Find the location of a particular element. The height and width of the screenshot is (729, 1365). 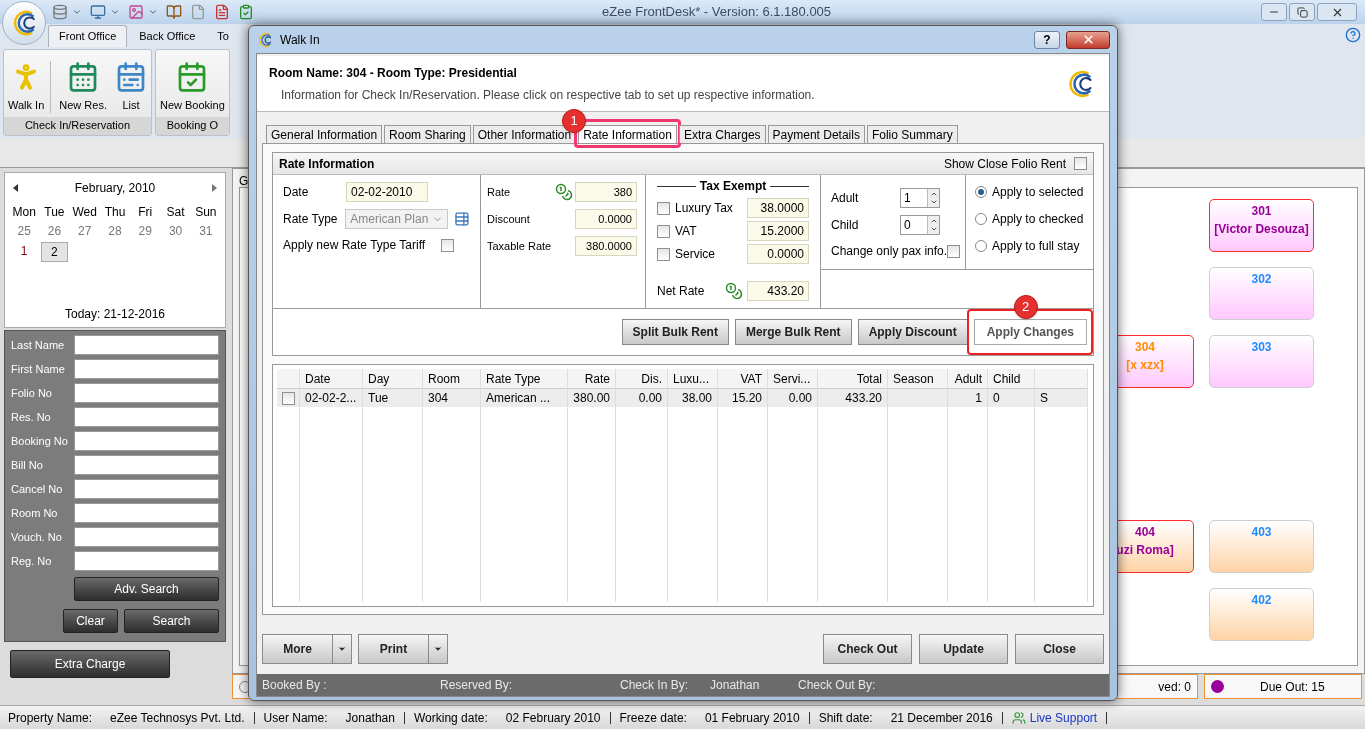

net-rate-field: 433.20 is located at coordinates (778, 291).